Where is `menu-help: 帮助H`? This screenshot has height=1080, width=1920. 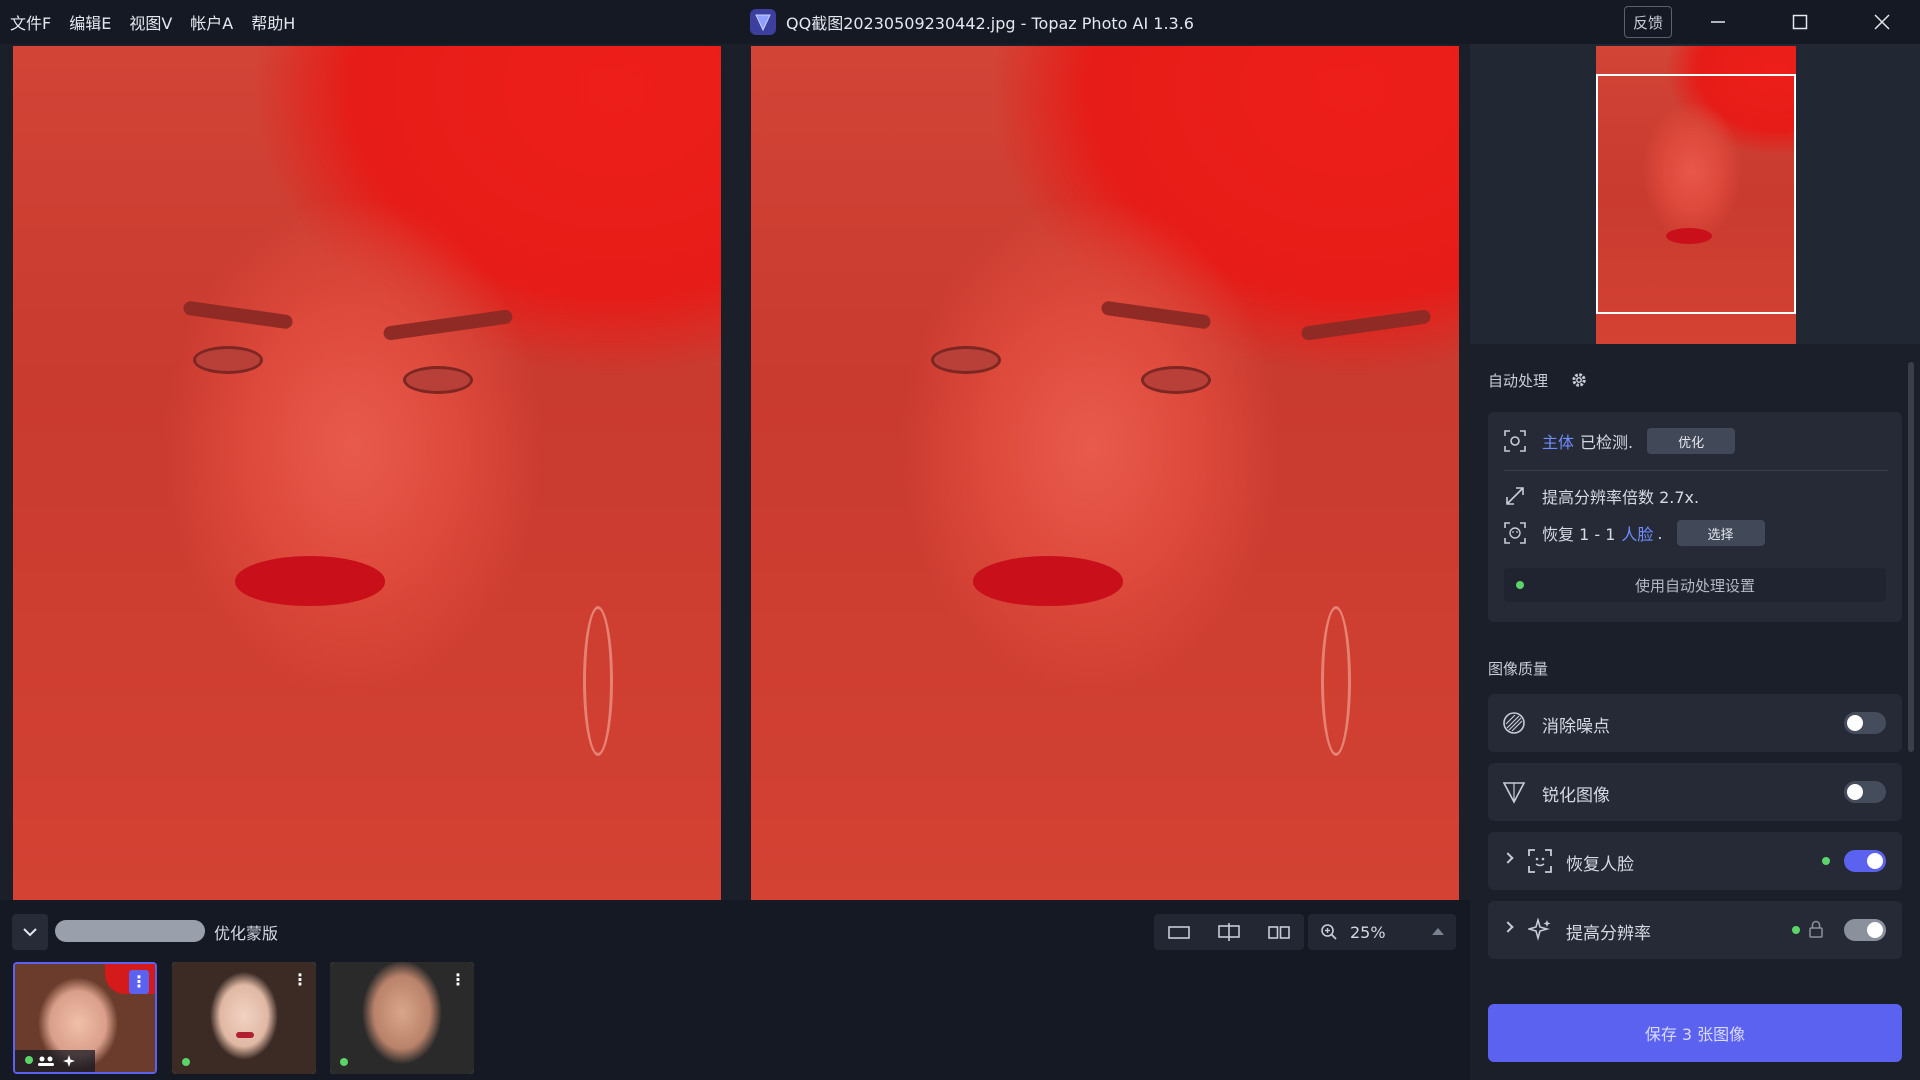 menu-help: 帮助H is located at coordinates (273, 22).